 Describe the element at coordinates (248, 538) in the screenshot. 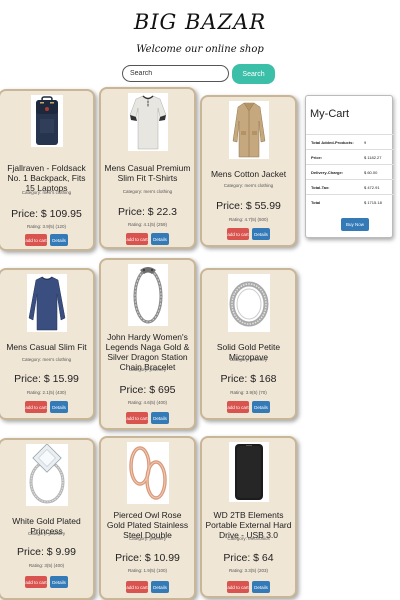

I see `product-category: Category: electronics` at that location.